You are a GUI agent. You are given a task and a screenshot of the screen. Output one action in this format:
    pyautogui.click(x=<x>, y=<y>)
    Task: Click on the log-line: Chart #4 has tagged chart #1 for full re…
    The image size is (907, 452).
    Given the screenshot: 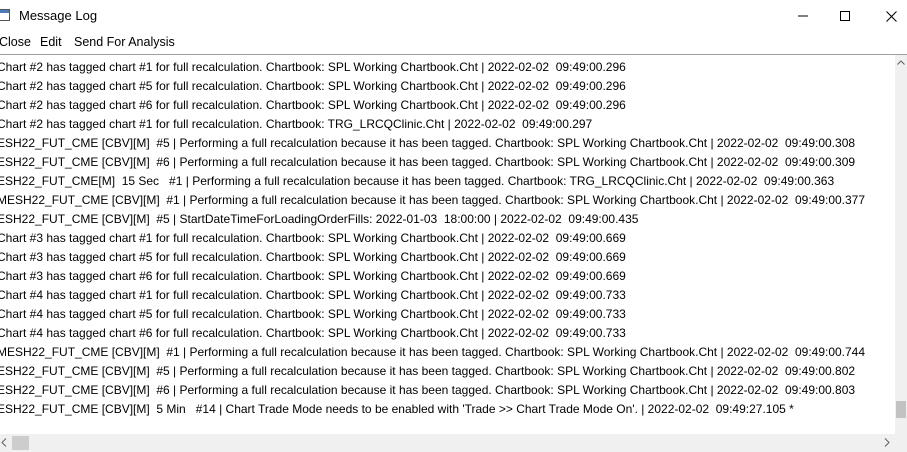 What is the action you would take?
    pyautogui.click(x=445, y=295)
    